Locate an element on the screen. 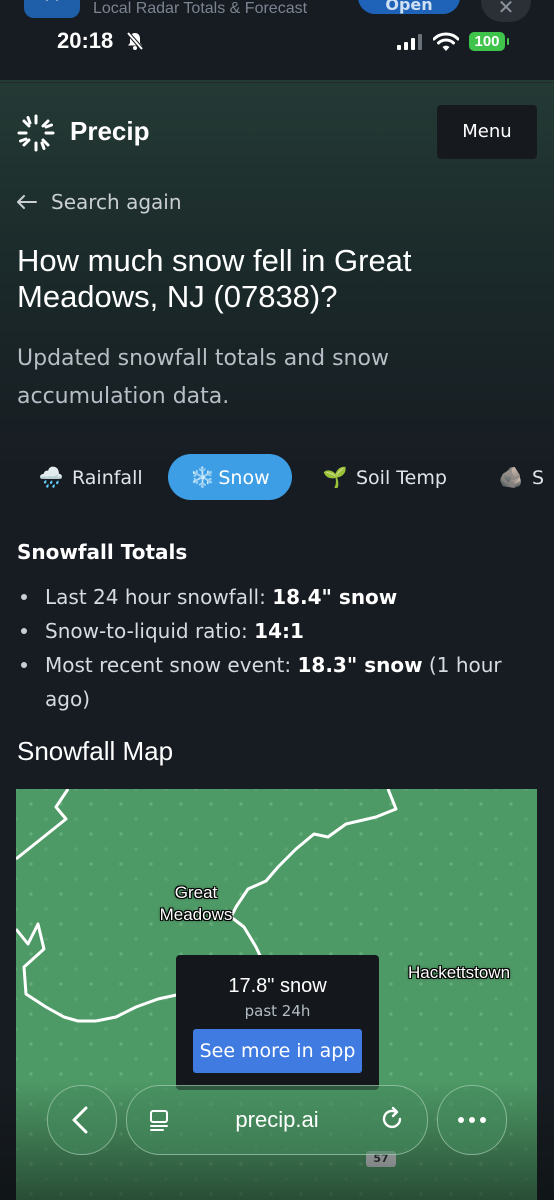 This screenshot has width=554, height=1200. banner-title: Local Radar Totals & Forecast is located at coordinates (200, 8).